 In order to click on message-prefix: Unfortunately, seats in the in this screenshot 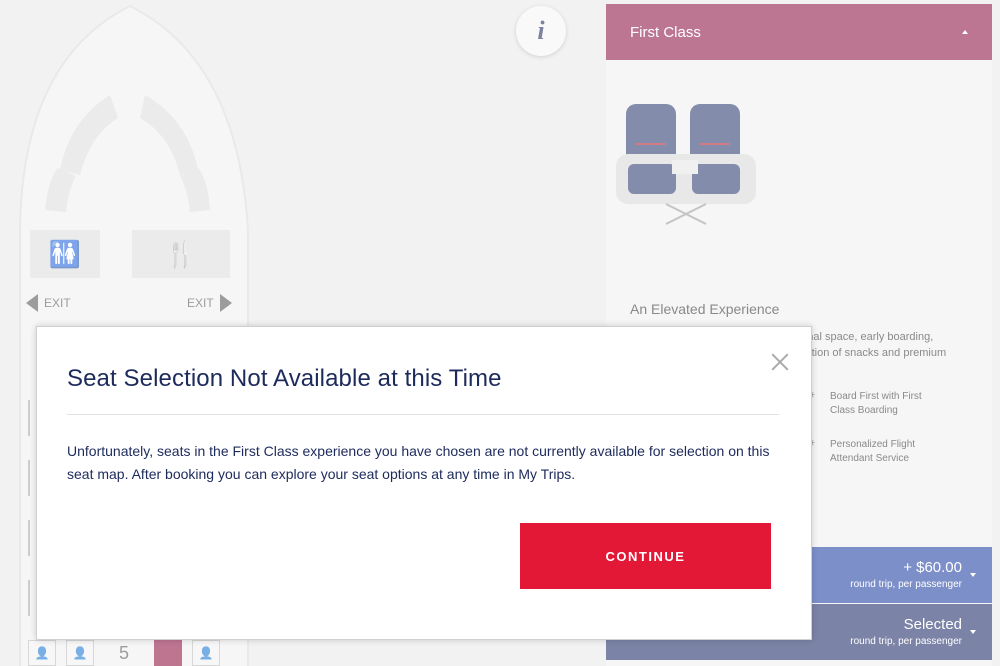, I will do `click(150, 451)`.